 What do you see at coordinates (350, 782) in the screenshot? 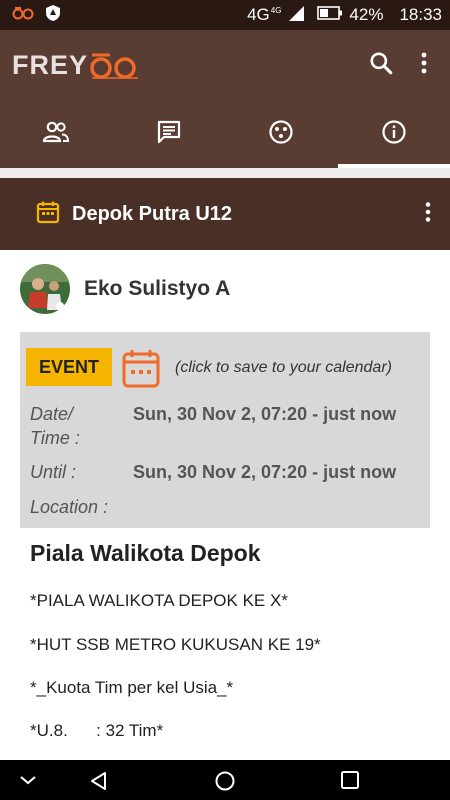
I see `recents-icon` at bounding box center [350, 782].